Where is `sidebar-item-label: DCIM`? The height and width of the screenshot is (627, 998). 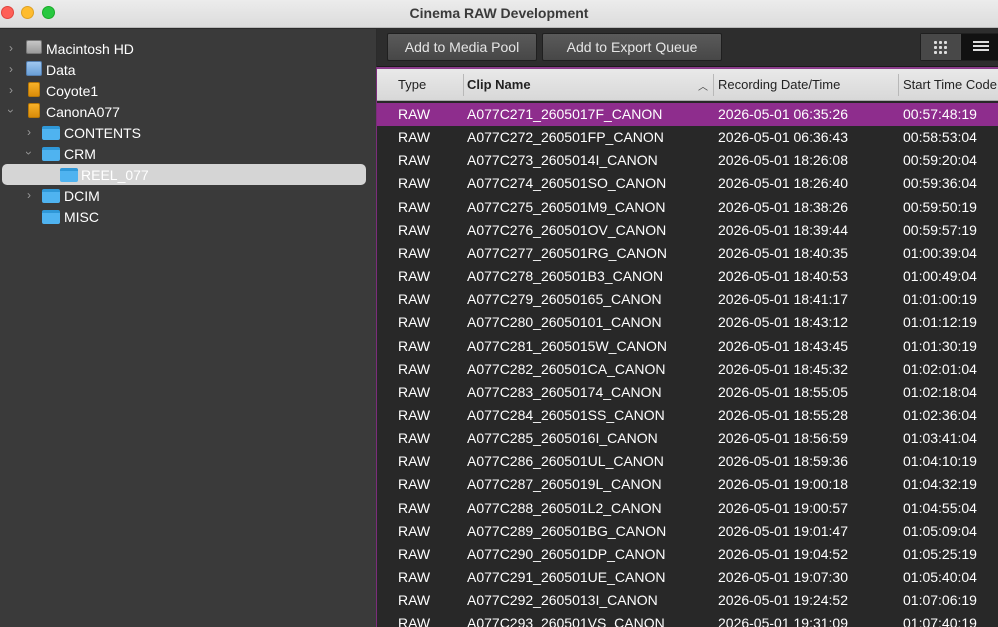 sidebar-item-label: DCIM is located at coordinates (82, 196).